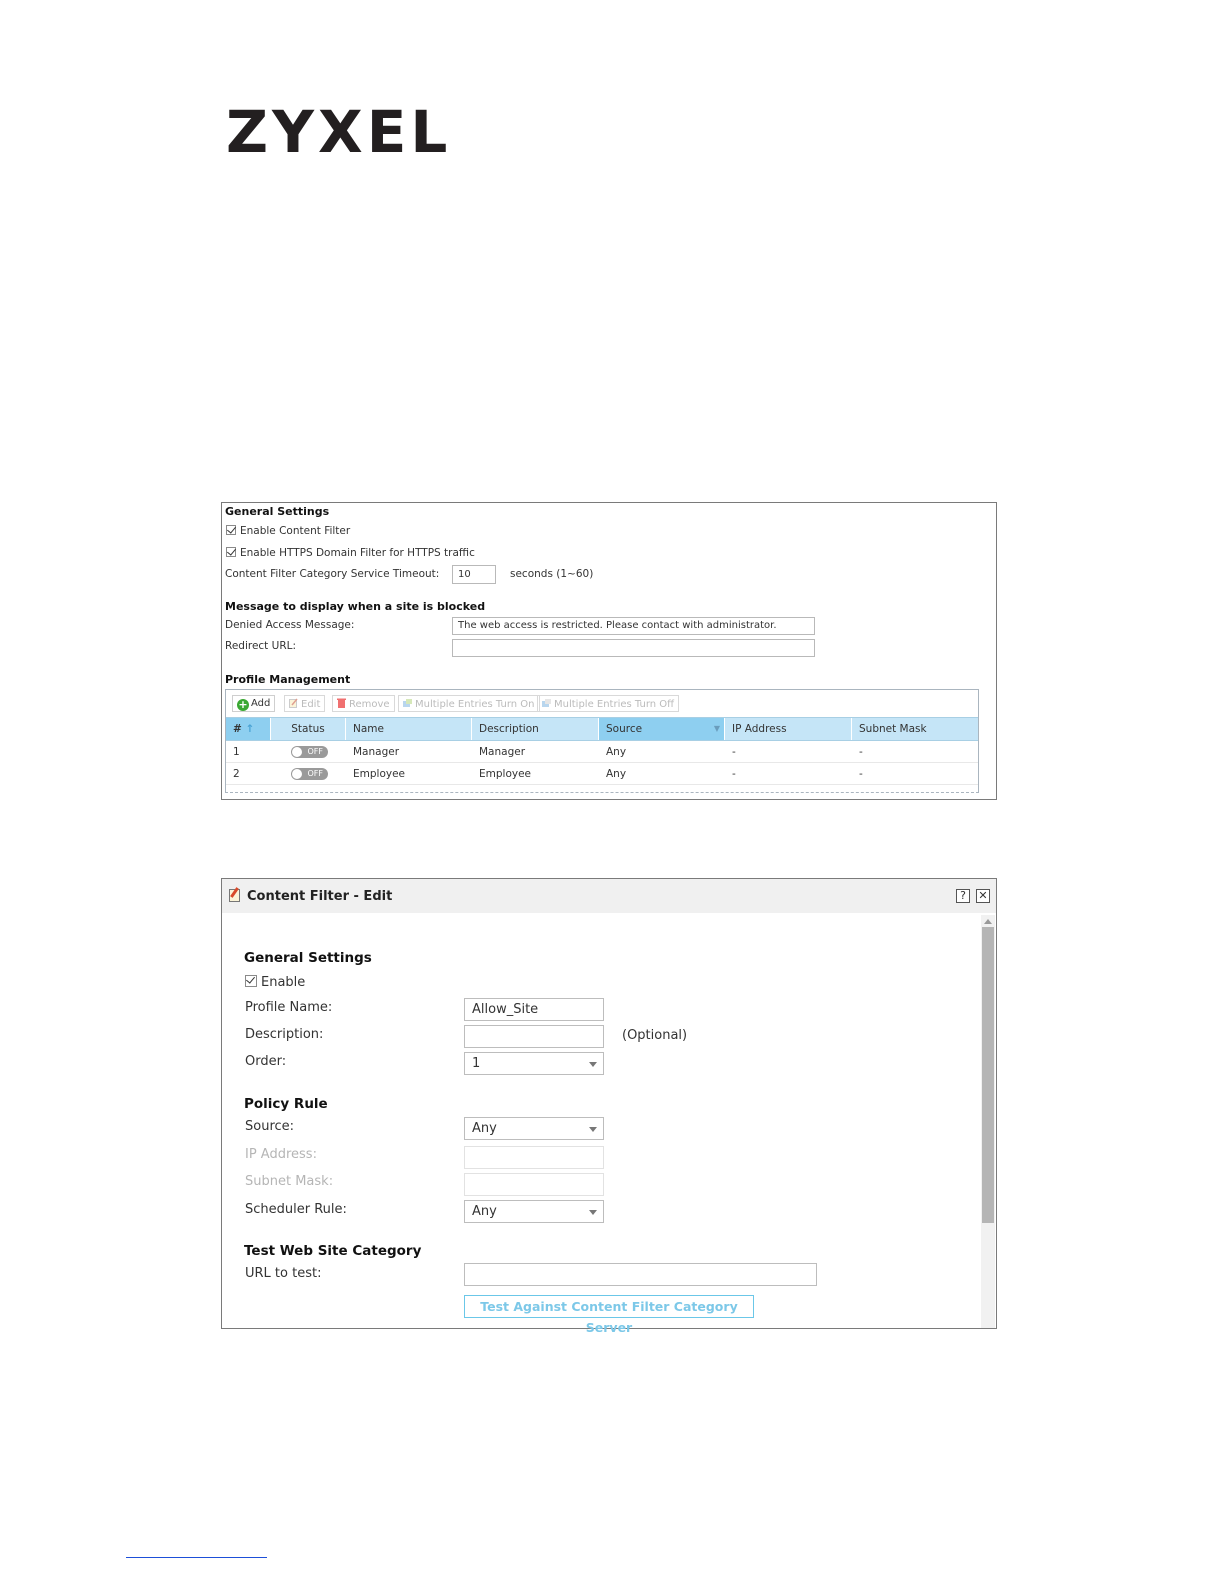  What do you see at coordinates (251, 981) in the screenshot?
I see `enable-checkbox` at bounding box center [251, 981].